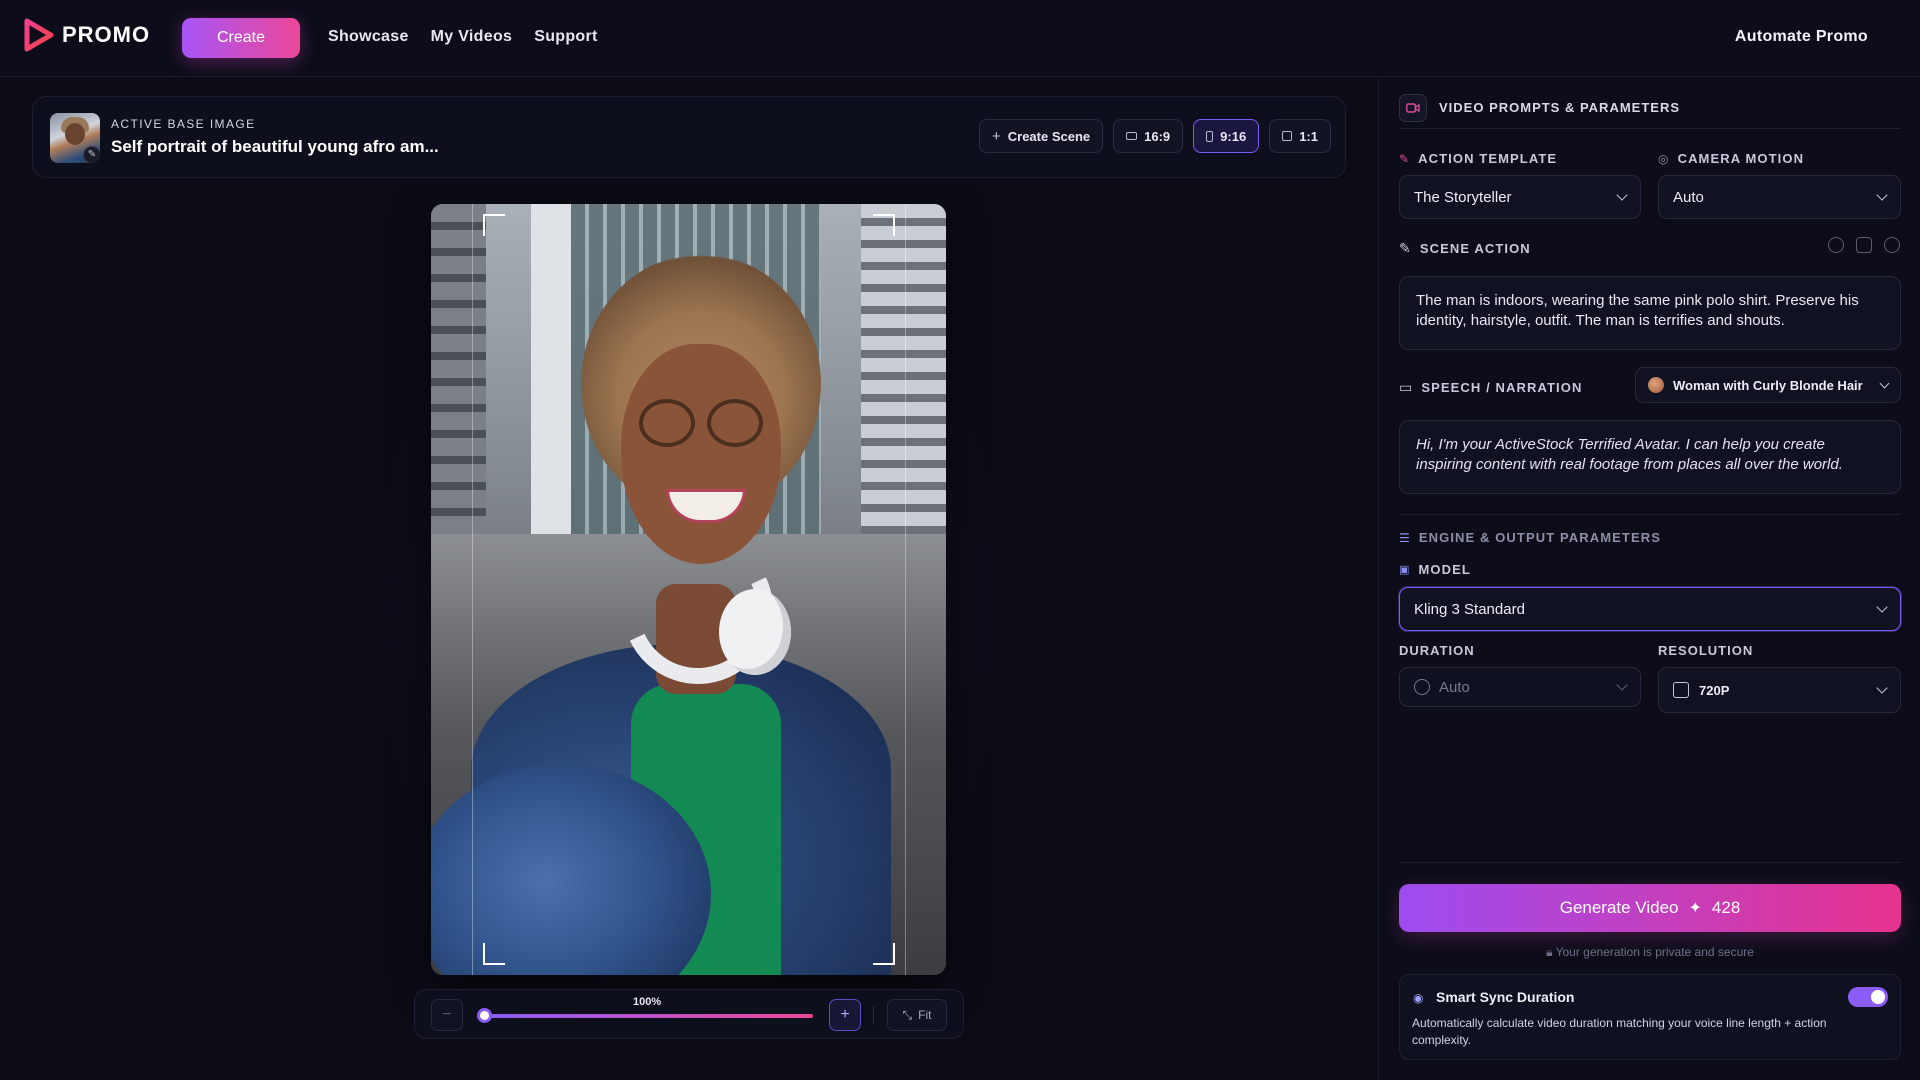 The height and width of the screenshot is (1080, 1920). I want to click on action-template-label: ✎ ACTION TEMPLATE, so click(1478, 158).